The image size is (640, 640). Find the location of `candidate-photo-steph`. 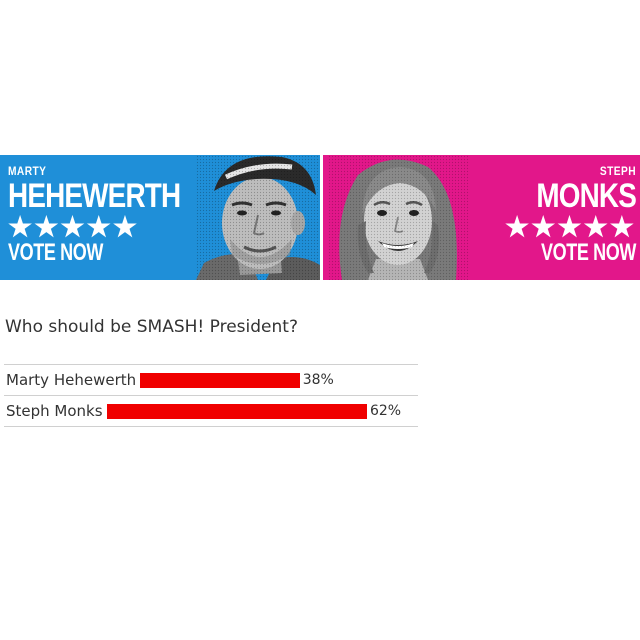

candidate-photo-steph is located at coordinates (399, 217).